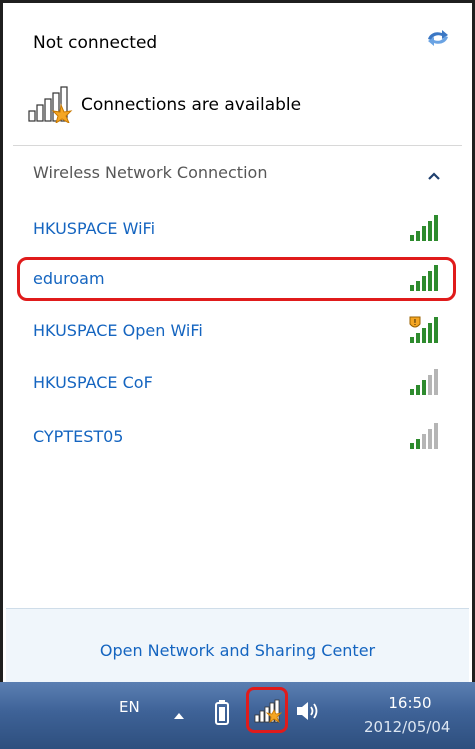 Image resolution: width=475 pixels, height=749 pixels. What do you see at coordinates (94, 228) in the screenshot?
I see `network-name: HKUSPACE WiFi` at bounding box center [94, 228].